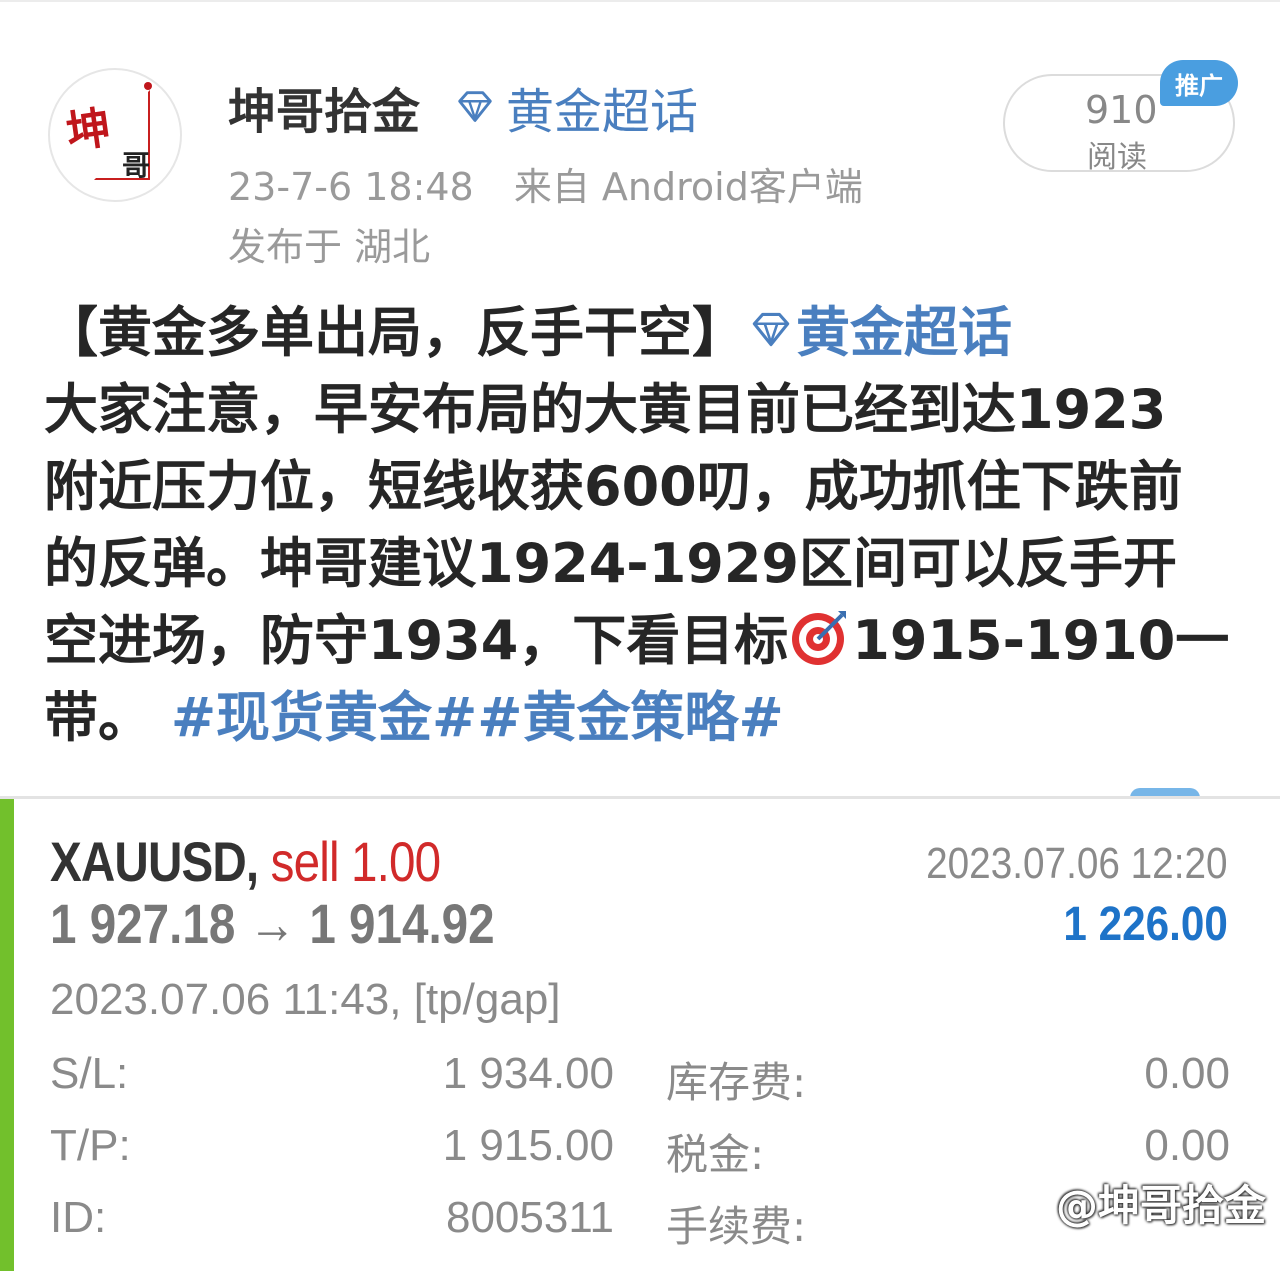  I want to click on commission-label: 手续费:, so click(736, 1226).